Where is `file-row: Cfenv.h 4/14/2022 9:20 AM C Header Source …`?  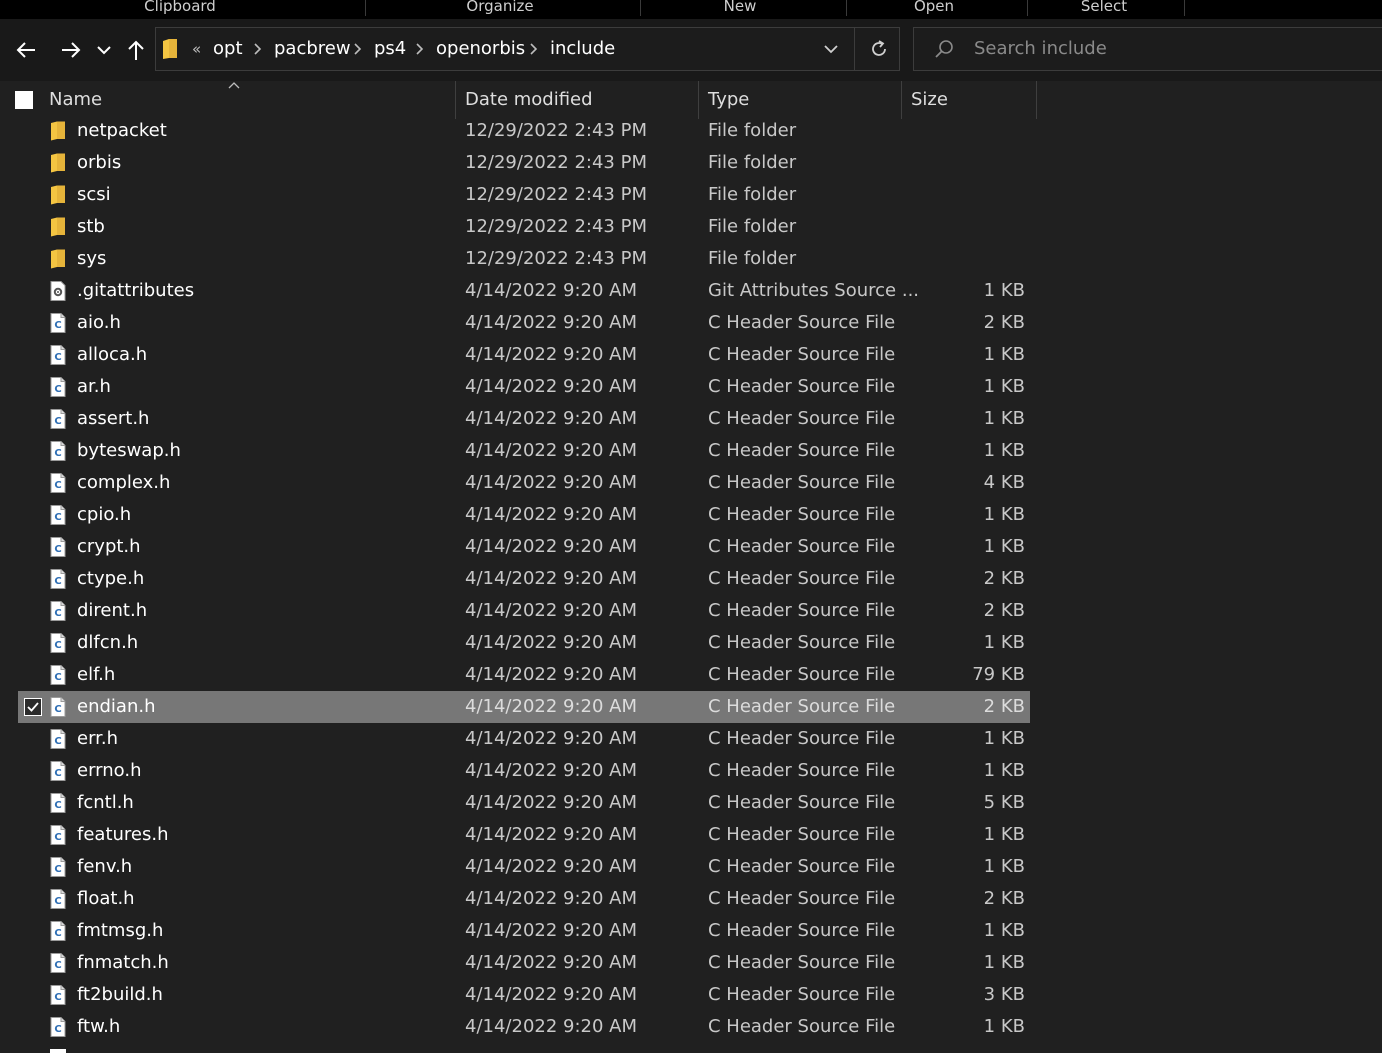
file-row: Cfenv.h 4/14/2022 9:20 AM C Header Source … is located at coordinates (524, 867).